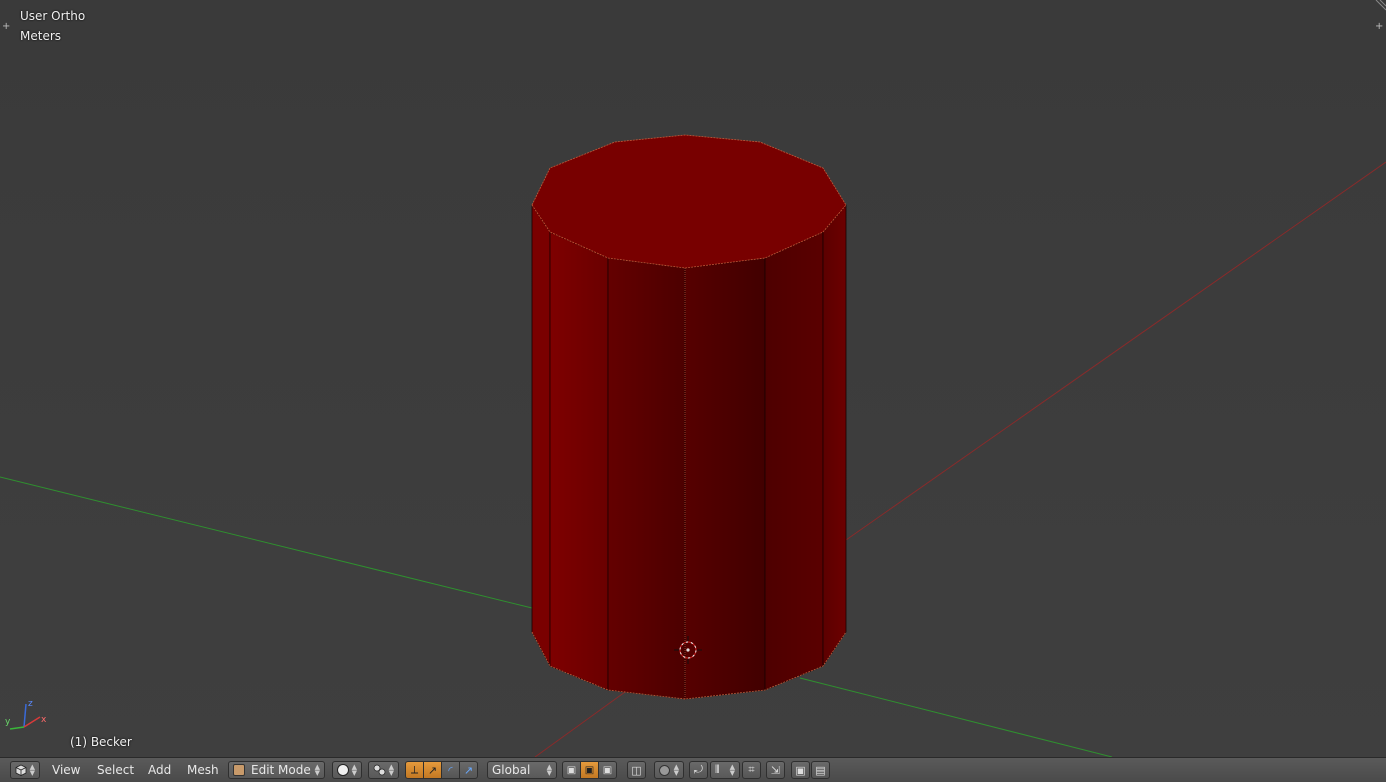  Describe the element at coordinates (343, 770) in the screenshot. I see `solid-shading-icon` at that location.